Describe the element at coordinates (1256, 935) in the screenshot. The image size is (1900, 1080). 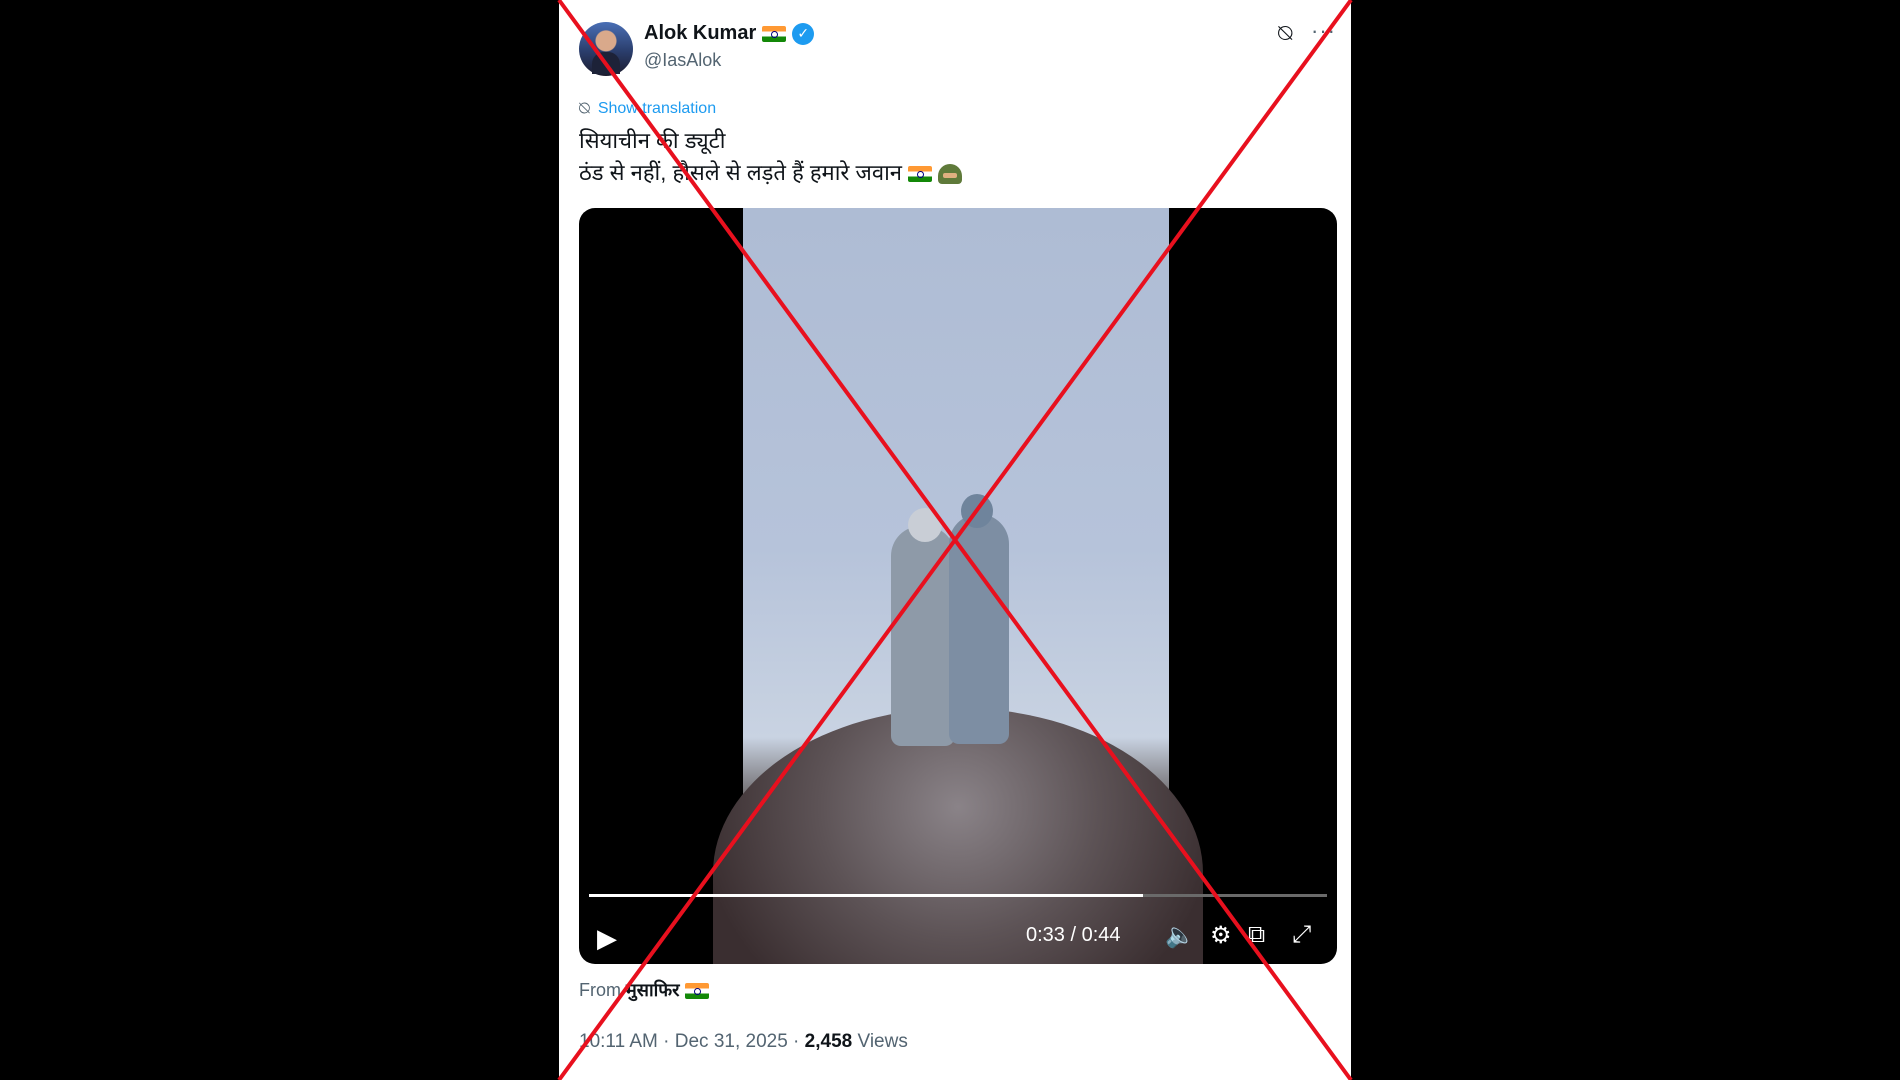
I see `dock-icon: ⧉` at that location.